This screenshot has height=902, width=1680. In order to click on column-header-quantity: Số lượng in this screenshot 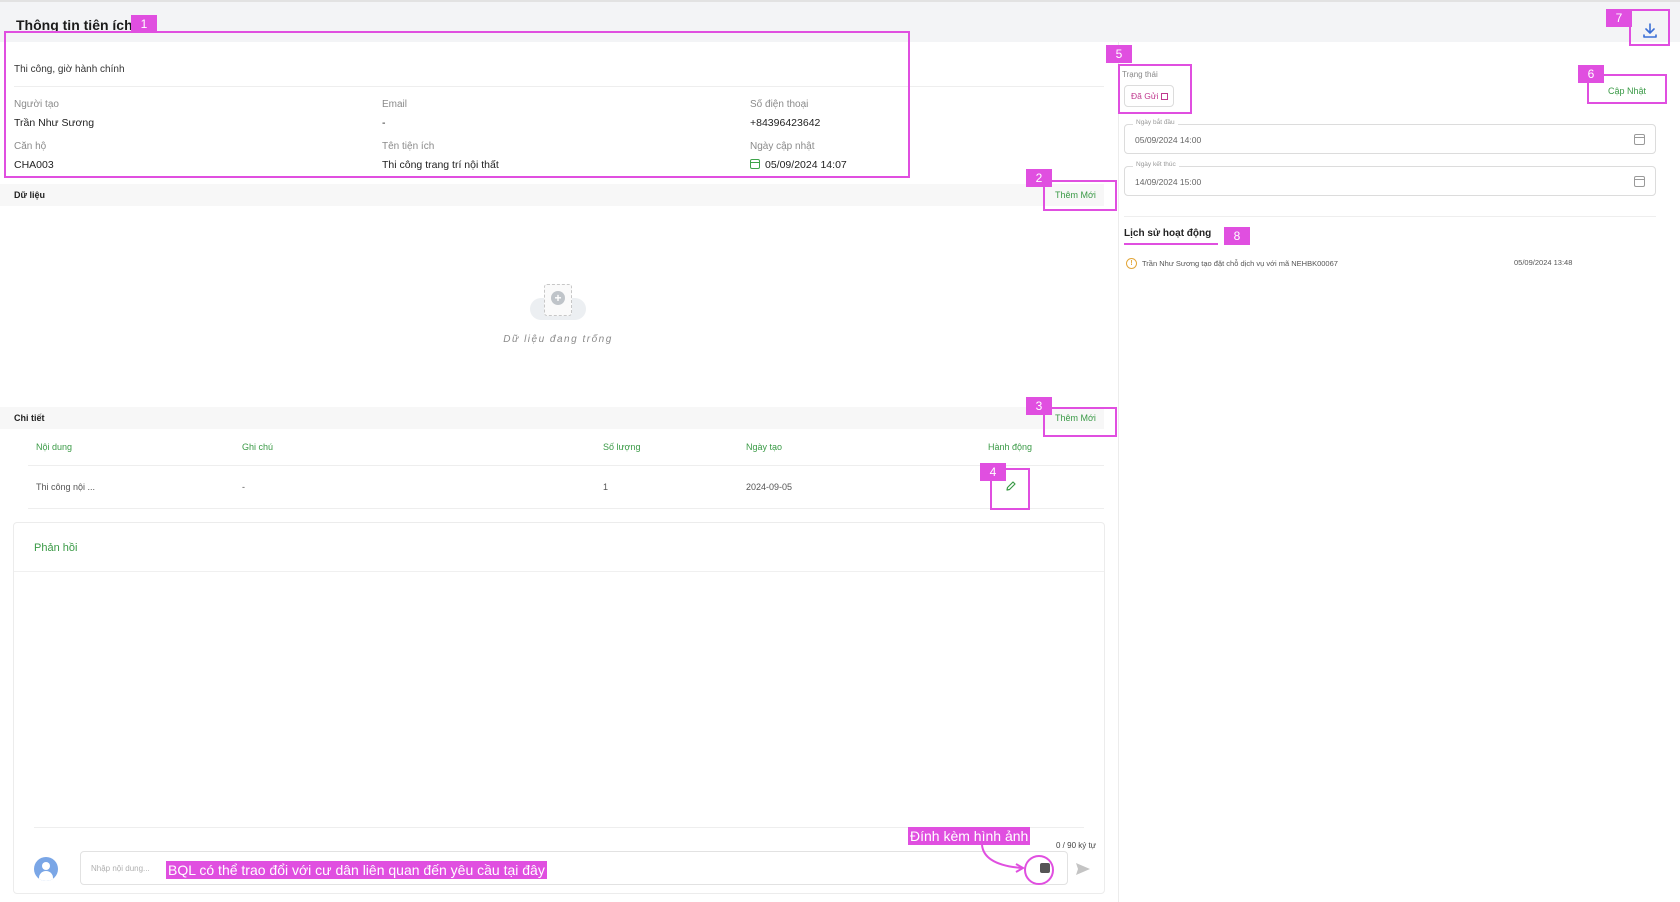, I will do `click(622, 447)`.